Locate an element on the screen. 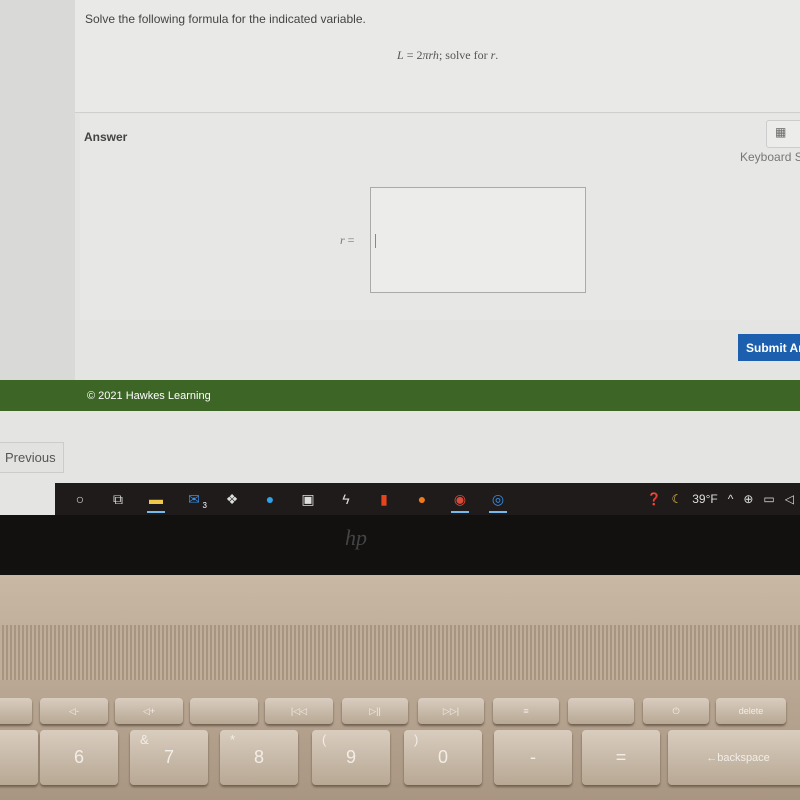 Image resolution: width=800 pixels, height=800 pixels. submit-answer-button: Submit An is located at coordinates (769, 347).